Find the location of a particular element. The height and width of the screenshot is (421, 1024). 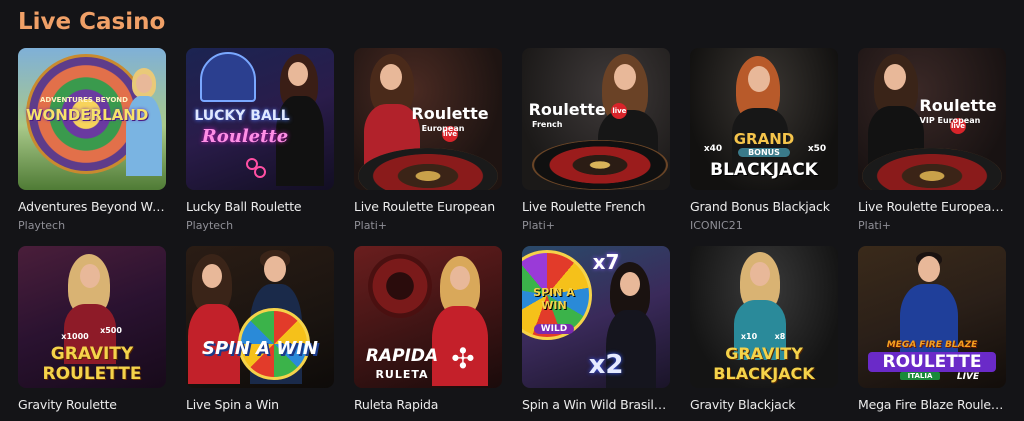

game-logo-mid: BONUS is located at coordinates (764, 152).